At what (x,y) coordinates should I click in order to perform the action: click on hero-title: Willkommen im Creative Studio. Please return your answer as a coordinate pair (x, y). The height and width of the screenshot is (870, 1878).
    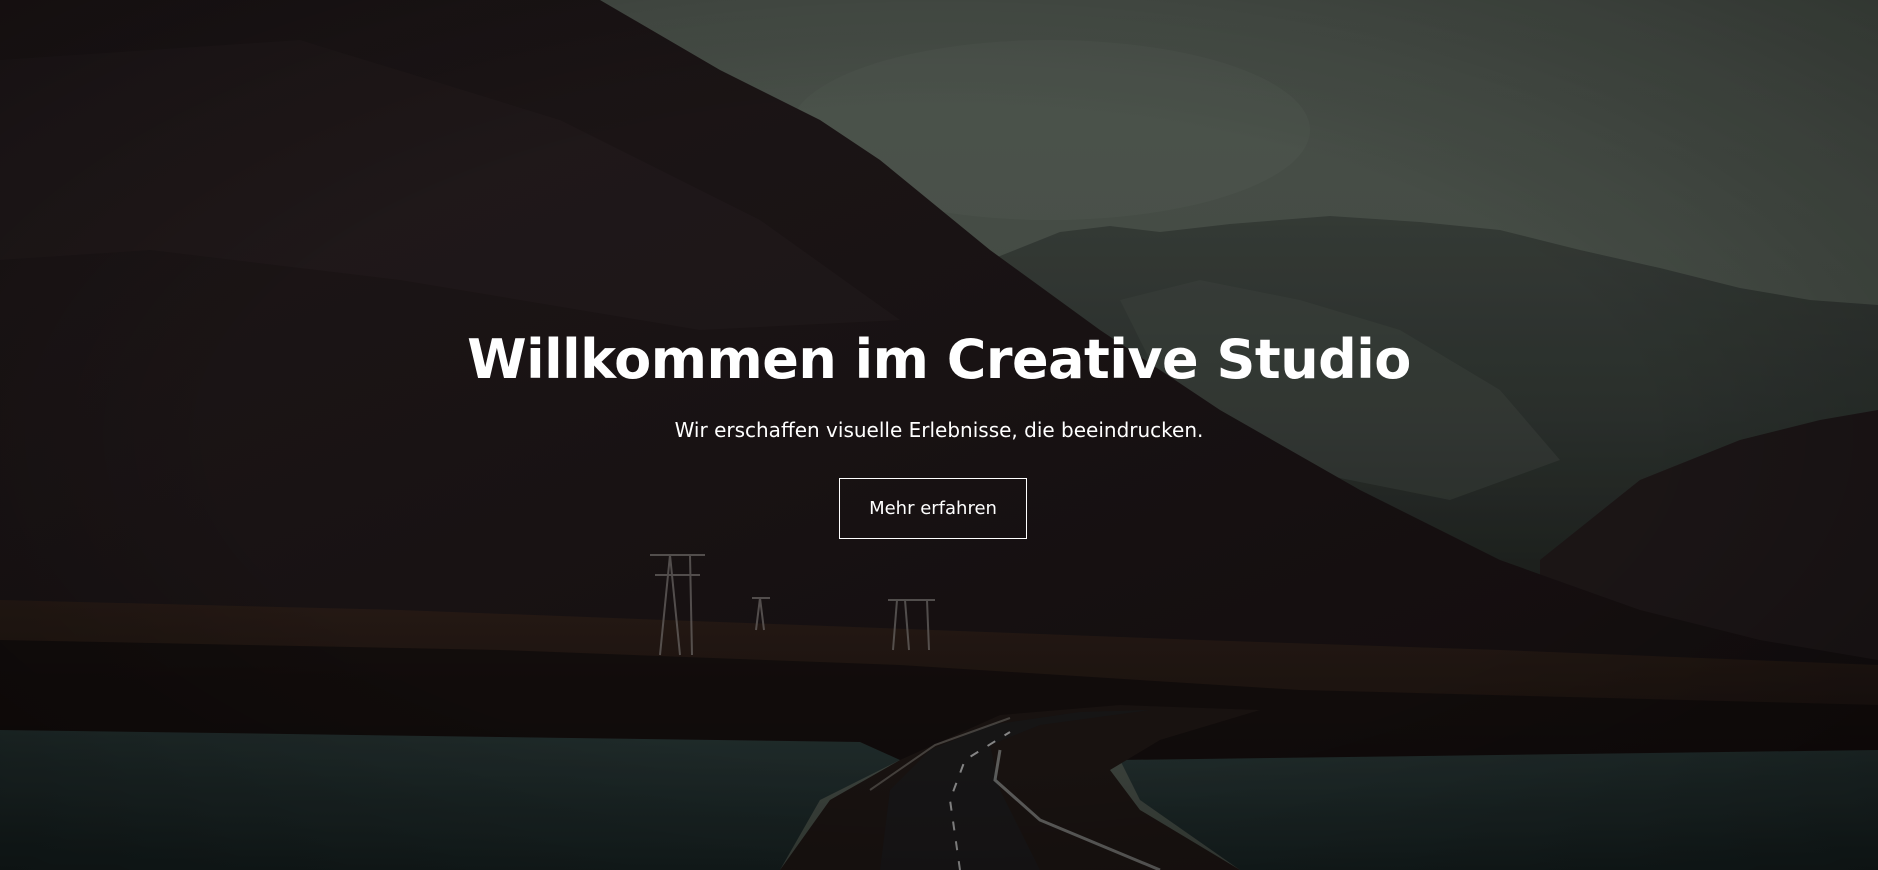
    Looking at the image, I should click on (939, 359).